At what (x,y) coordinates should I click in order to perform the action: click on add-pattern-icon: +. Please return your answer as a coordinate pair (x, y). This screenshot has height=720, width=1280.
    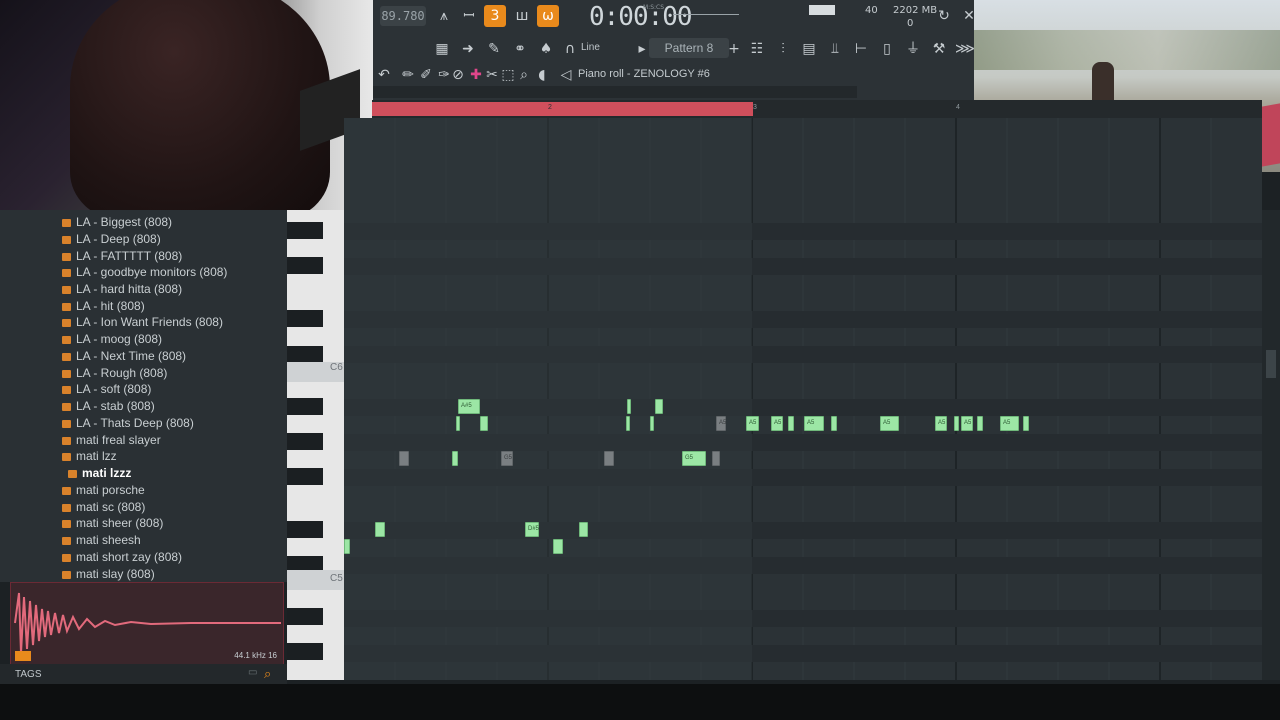
    Looking at the image, I should click on (734, 49).